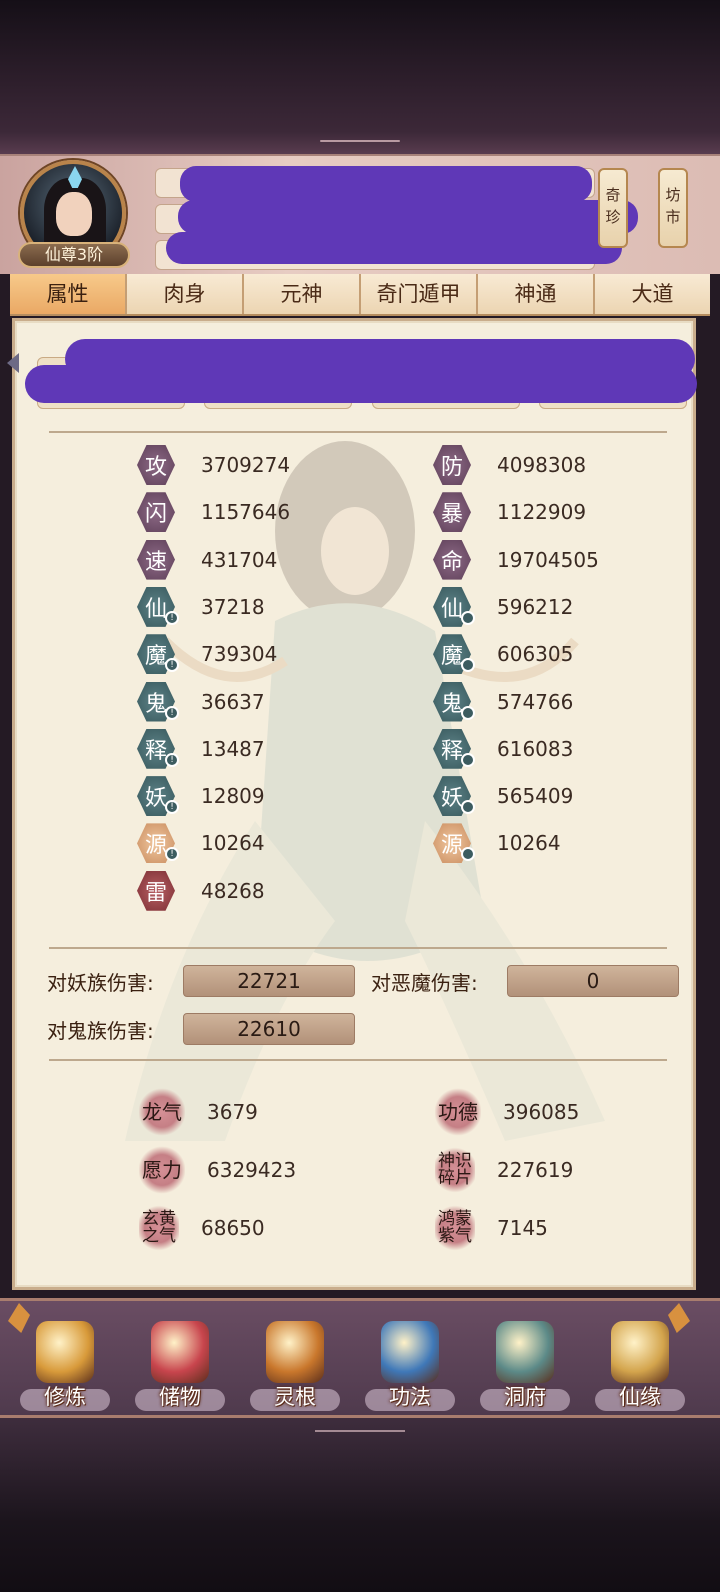 The height and width of the screenshot is (1592, 720). I want to click on stat-glyph-icon: 命, so click(452, 559).